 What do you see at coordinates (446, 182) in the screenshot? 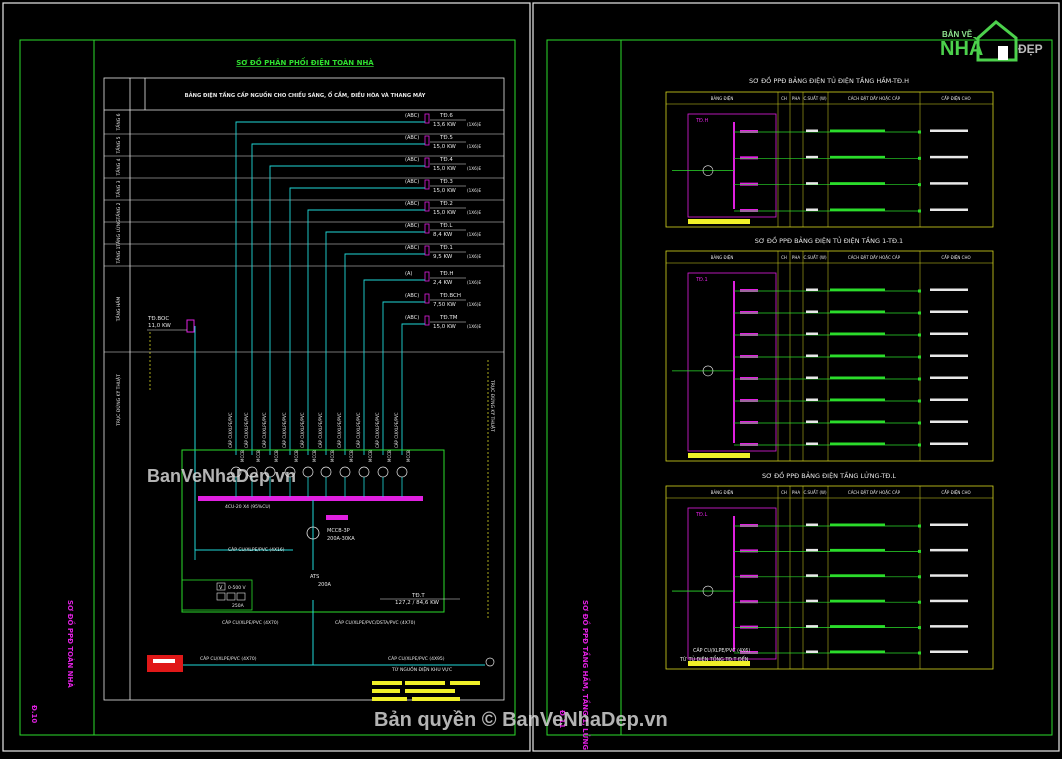
I see `board-name: TĐ.3` at bounding box center [446, 182].